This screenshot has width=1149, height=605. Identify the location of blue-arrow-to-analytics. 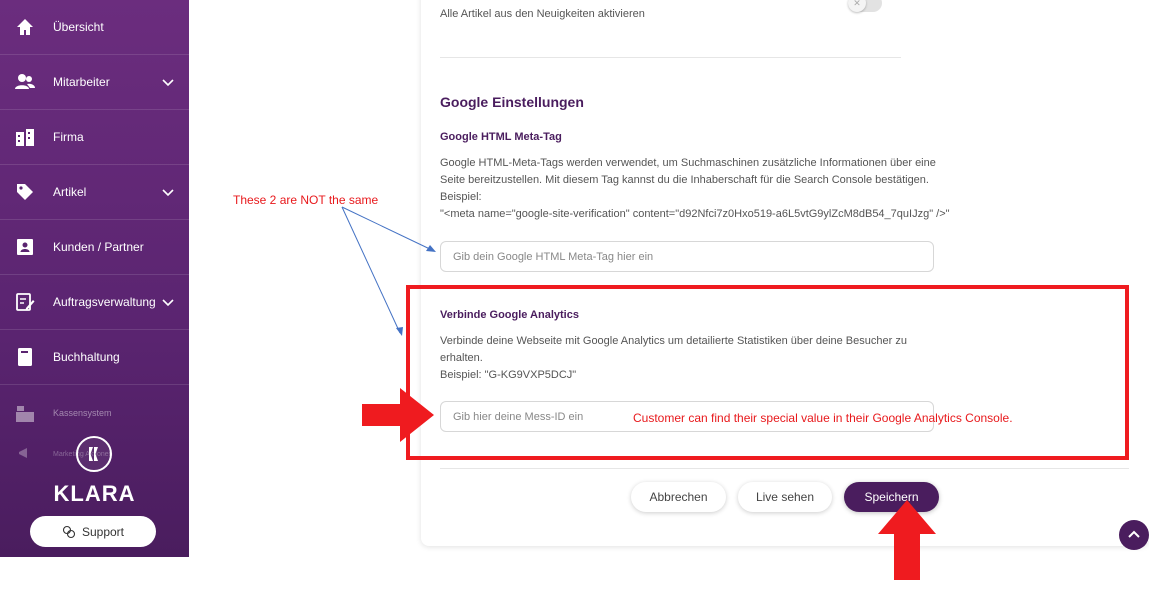
(372, 271).